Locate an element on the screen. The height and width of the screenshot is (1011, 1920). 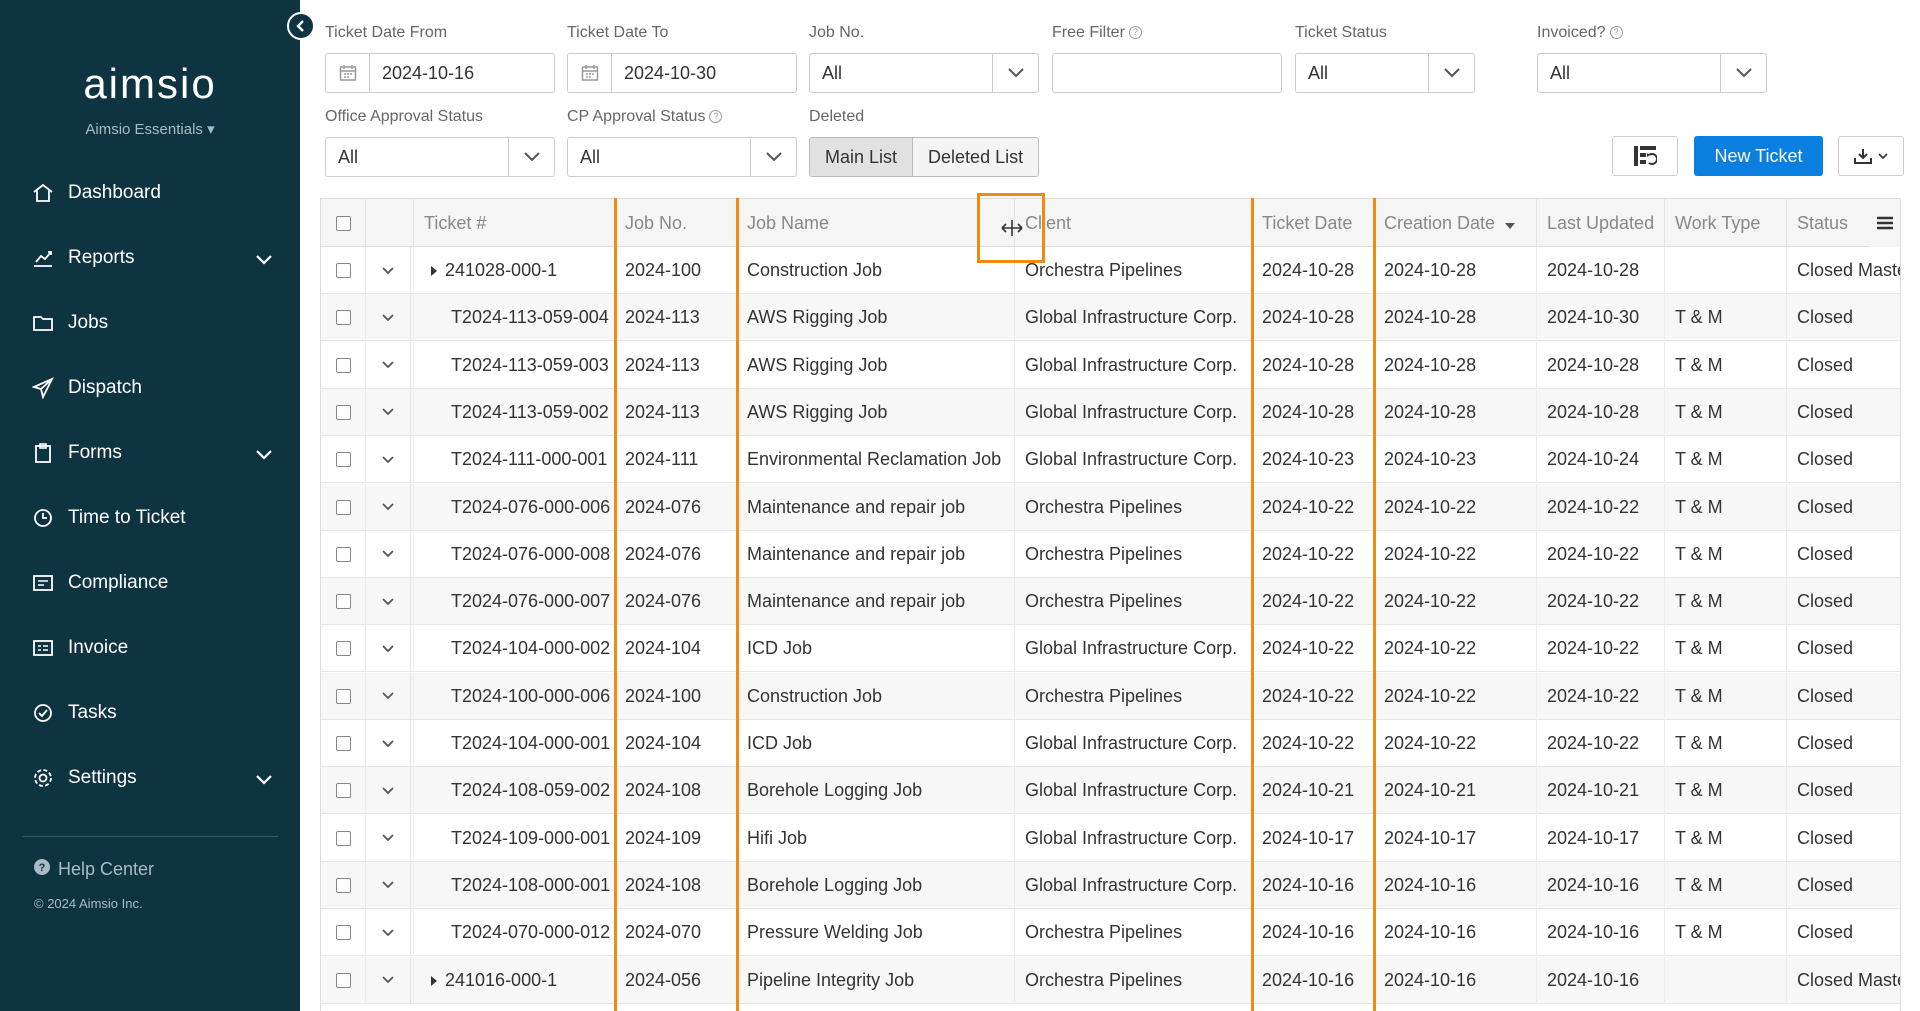
cell-ticket: T2024-076-000-008 is located at coordinates (514, 554).